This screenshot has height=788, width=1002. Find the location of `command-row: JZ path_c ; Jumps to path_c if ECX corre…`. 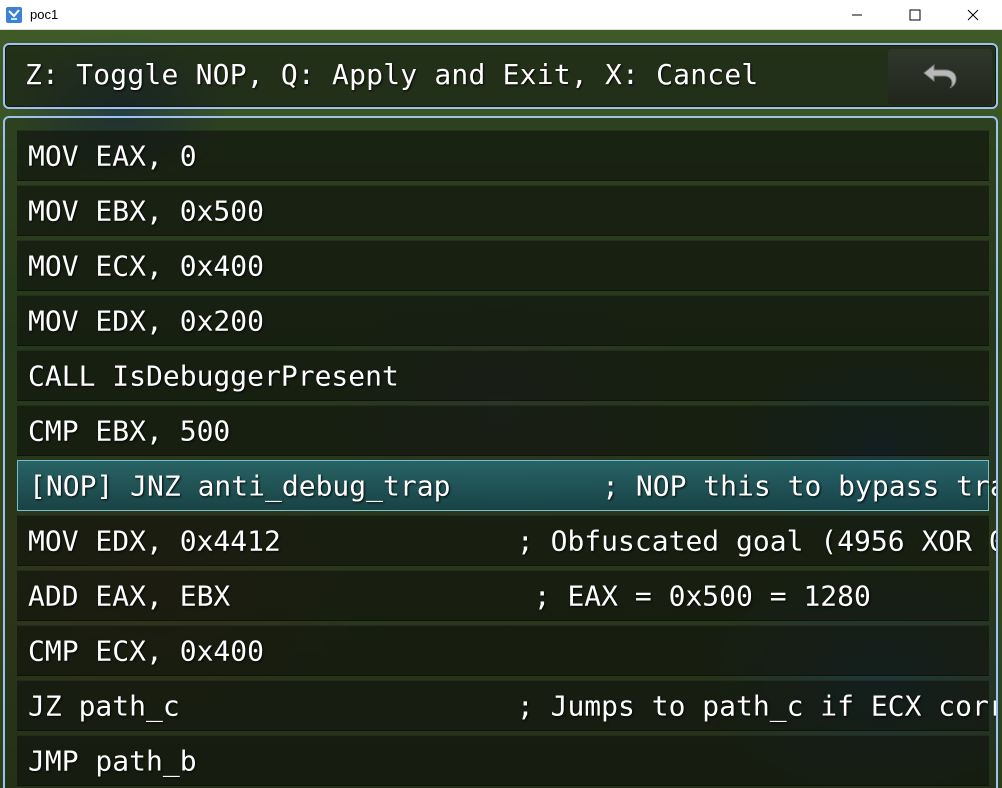

command-row: JZ path_c ; Jumps to path_c if ECX corre… is located at coordinates (506, 705).